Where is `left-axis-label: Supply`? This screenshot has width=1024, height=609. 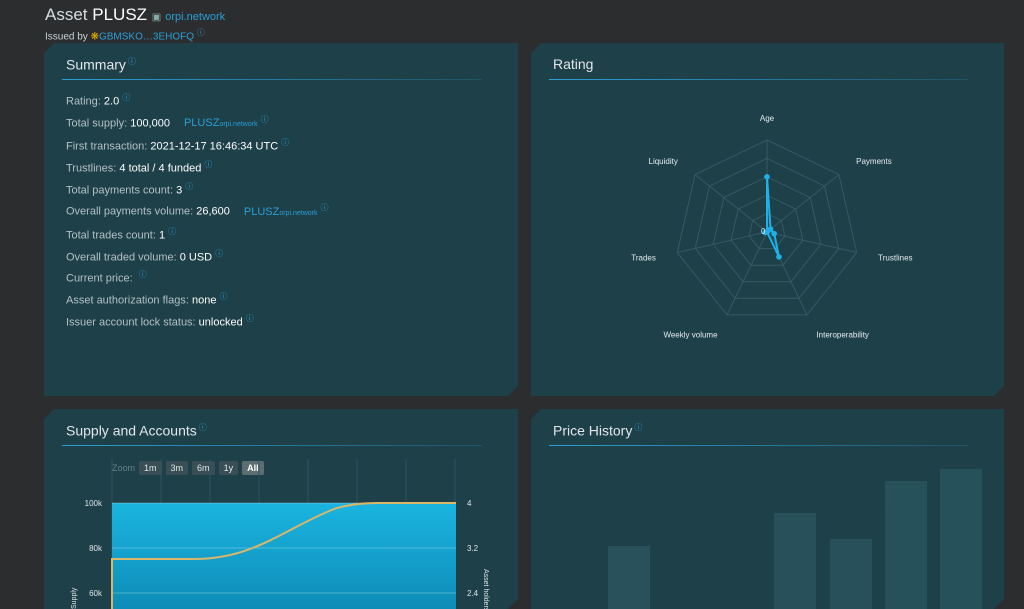 left-axis-label: Supply is located at coordinates (74, 598).